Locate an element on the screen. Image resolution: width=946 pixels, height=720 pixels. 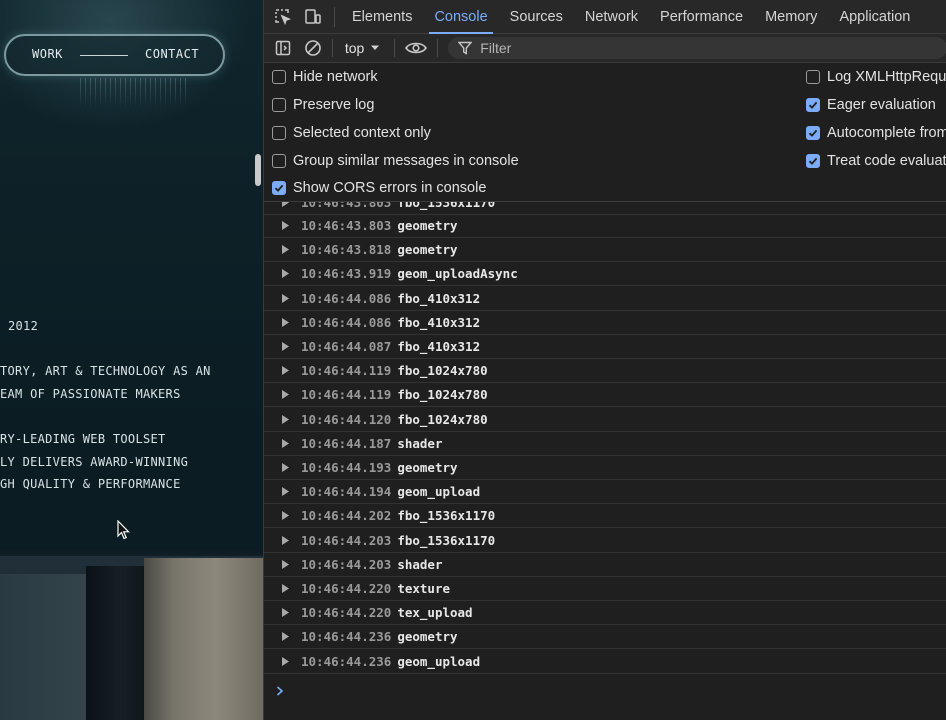
scene-block-dark is located at coordinates (115, 643).